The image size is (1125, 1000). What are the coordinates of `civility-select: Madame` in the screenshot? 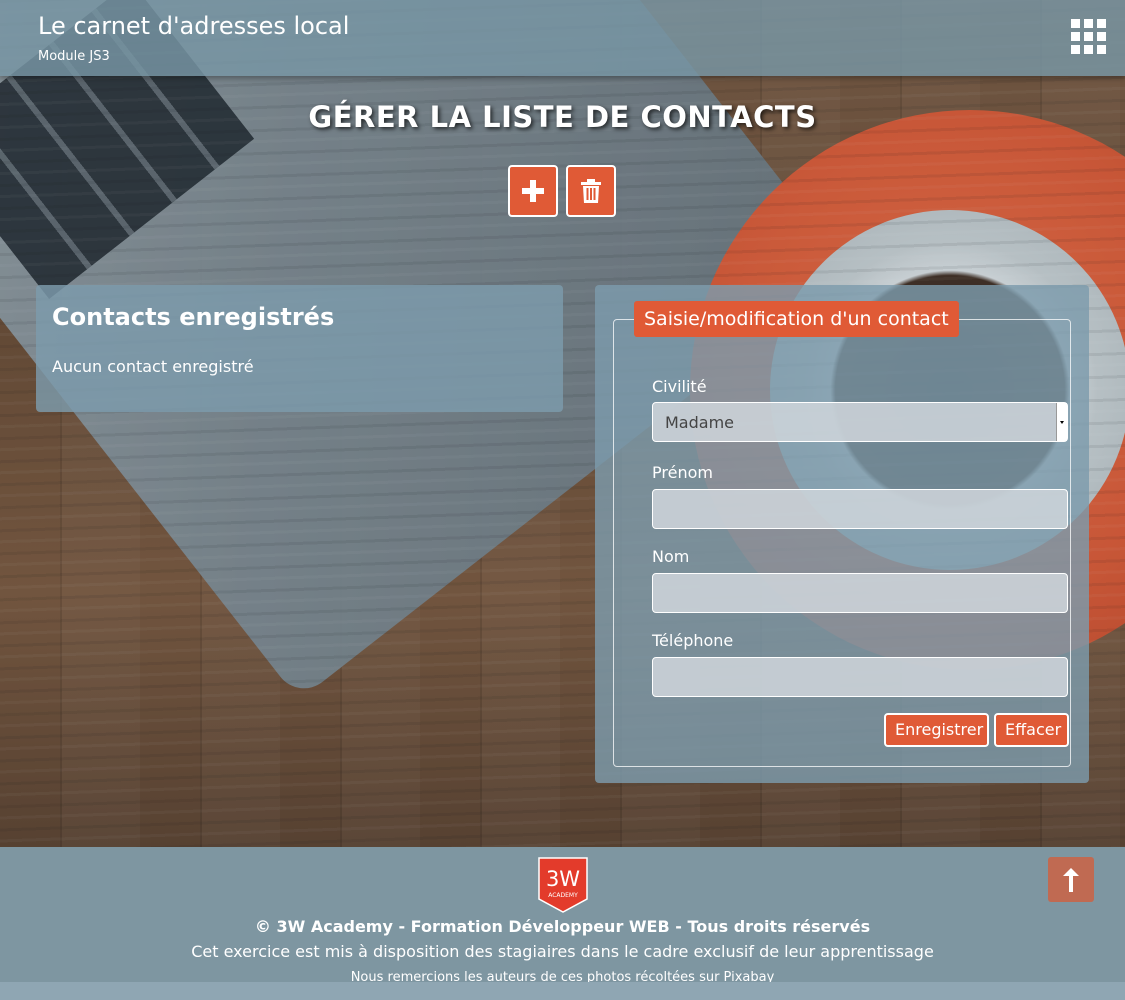 It's located at (860, 422).